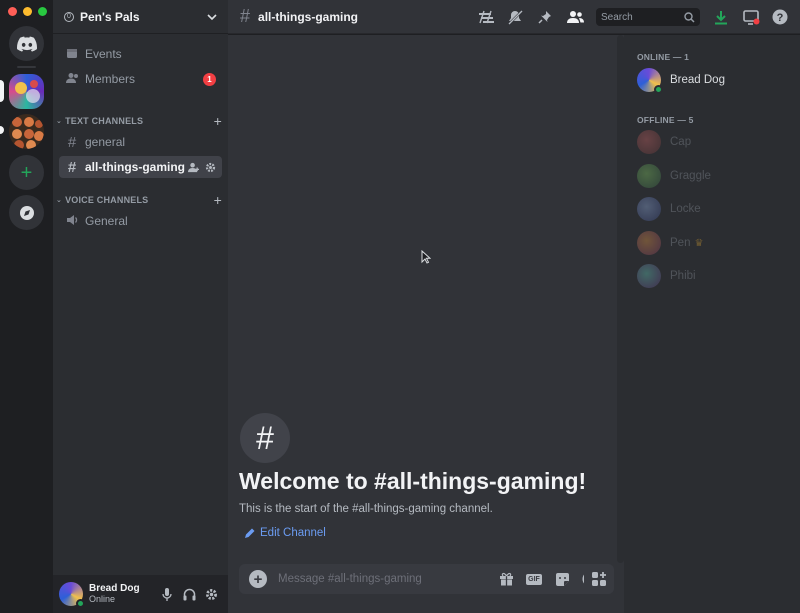  I want to click on speaker-icon, so click(72, 221).